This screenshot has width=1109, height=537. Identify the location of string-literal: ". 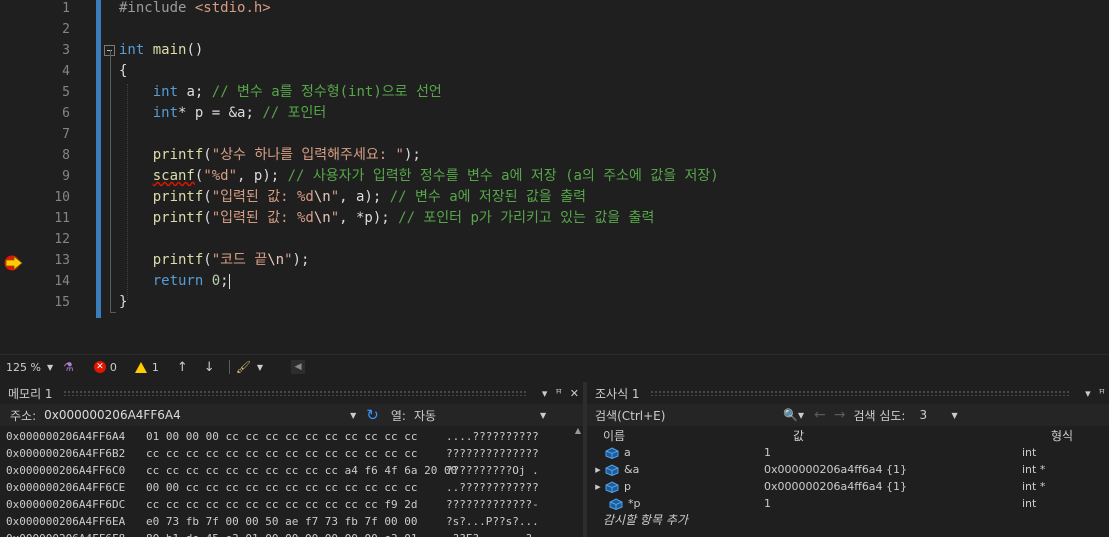
(335, 218).